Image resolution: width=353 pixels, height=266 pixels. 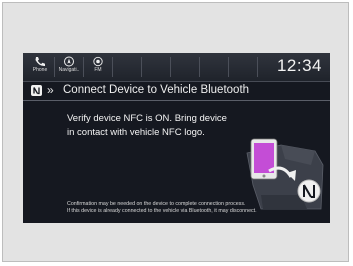 I want to click on fm-button-label: FM, so click(x=98, y=70).